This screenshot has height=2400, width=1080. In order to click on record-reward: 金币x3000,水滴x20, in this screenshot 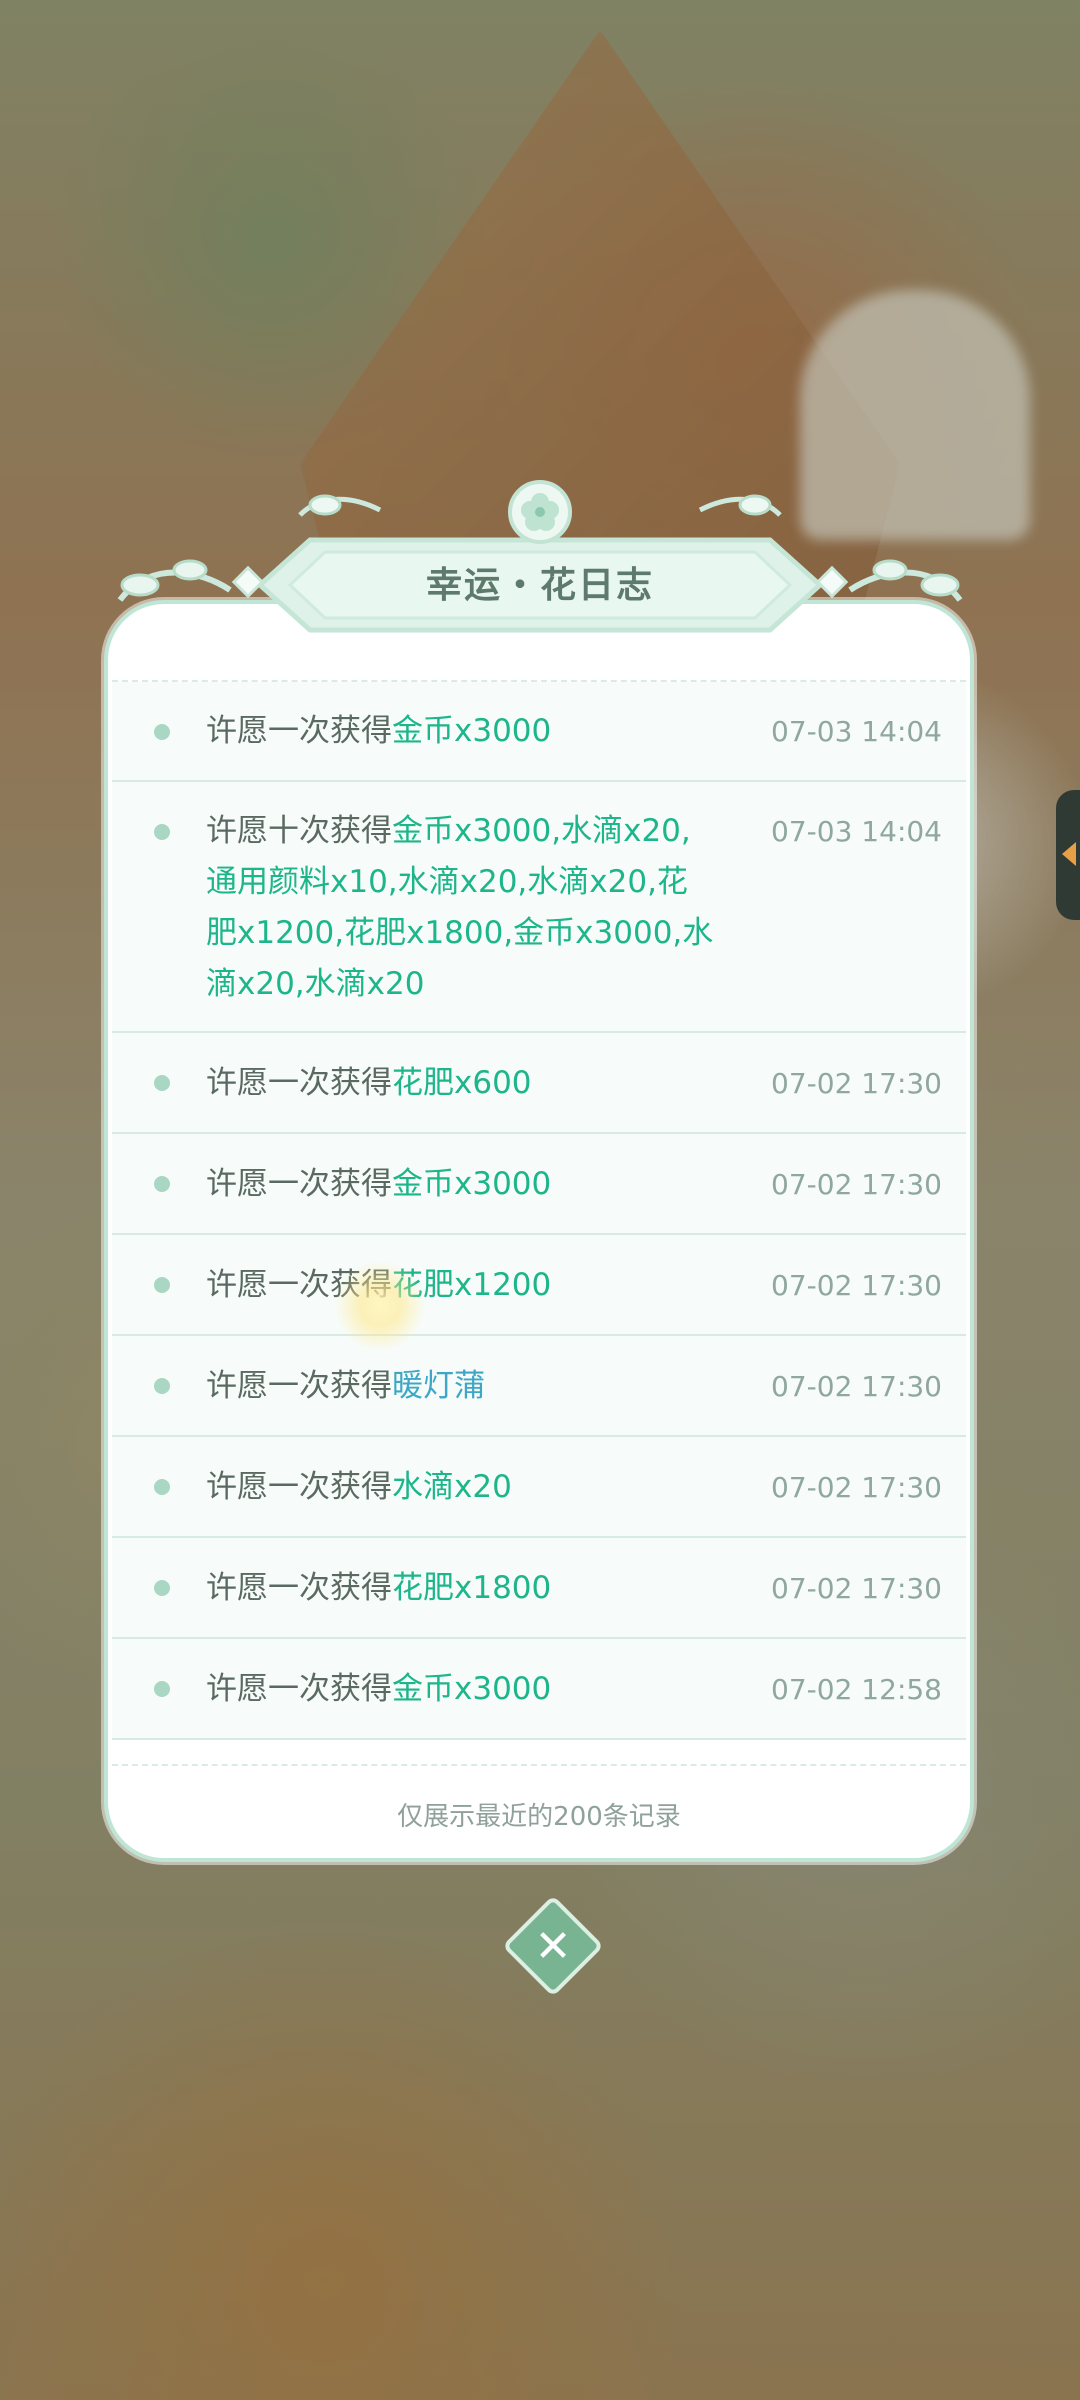, I will do `click(541, 831)`.